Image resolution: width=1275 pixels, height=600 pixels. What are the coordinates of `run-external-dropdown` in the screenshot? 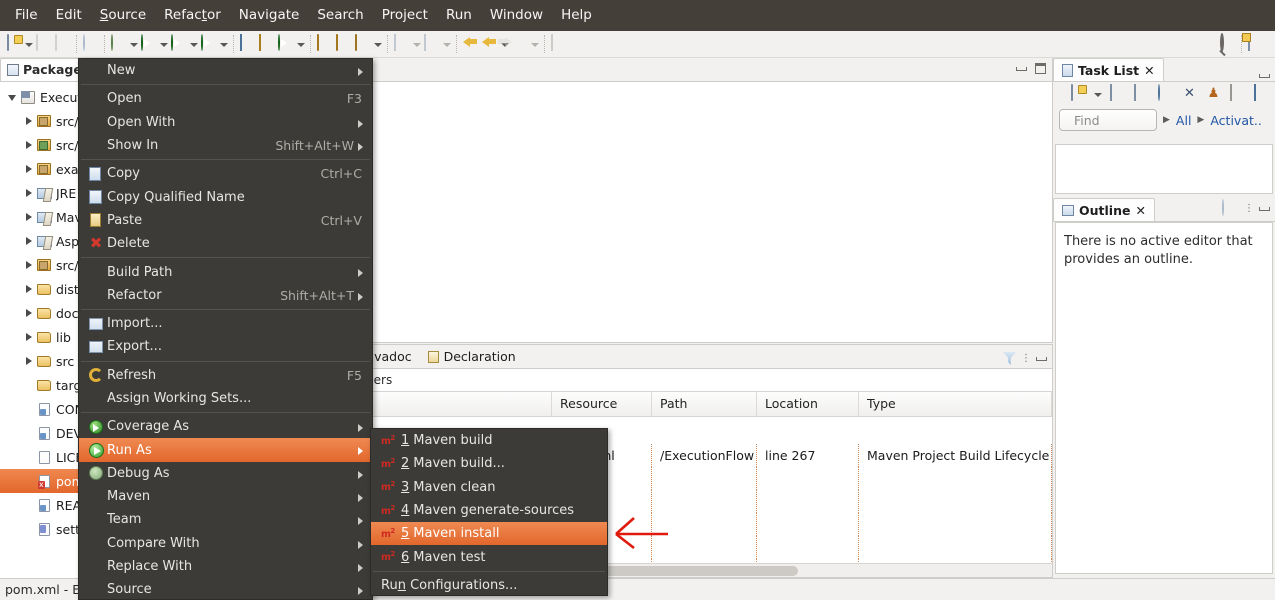 It's located at (223, 44).